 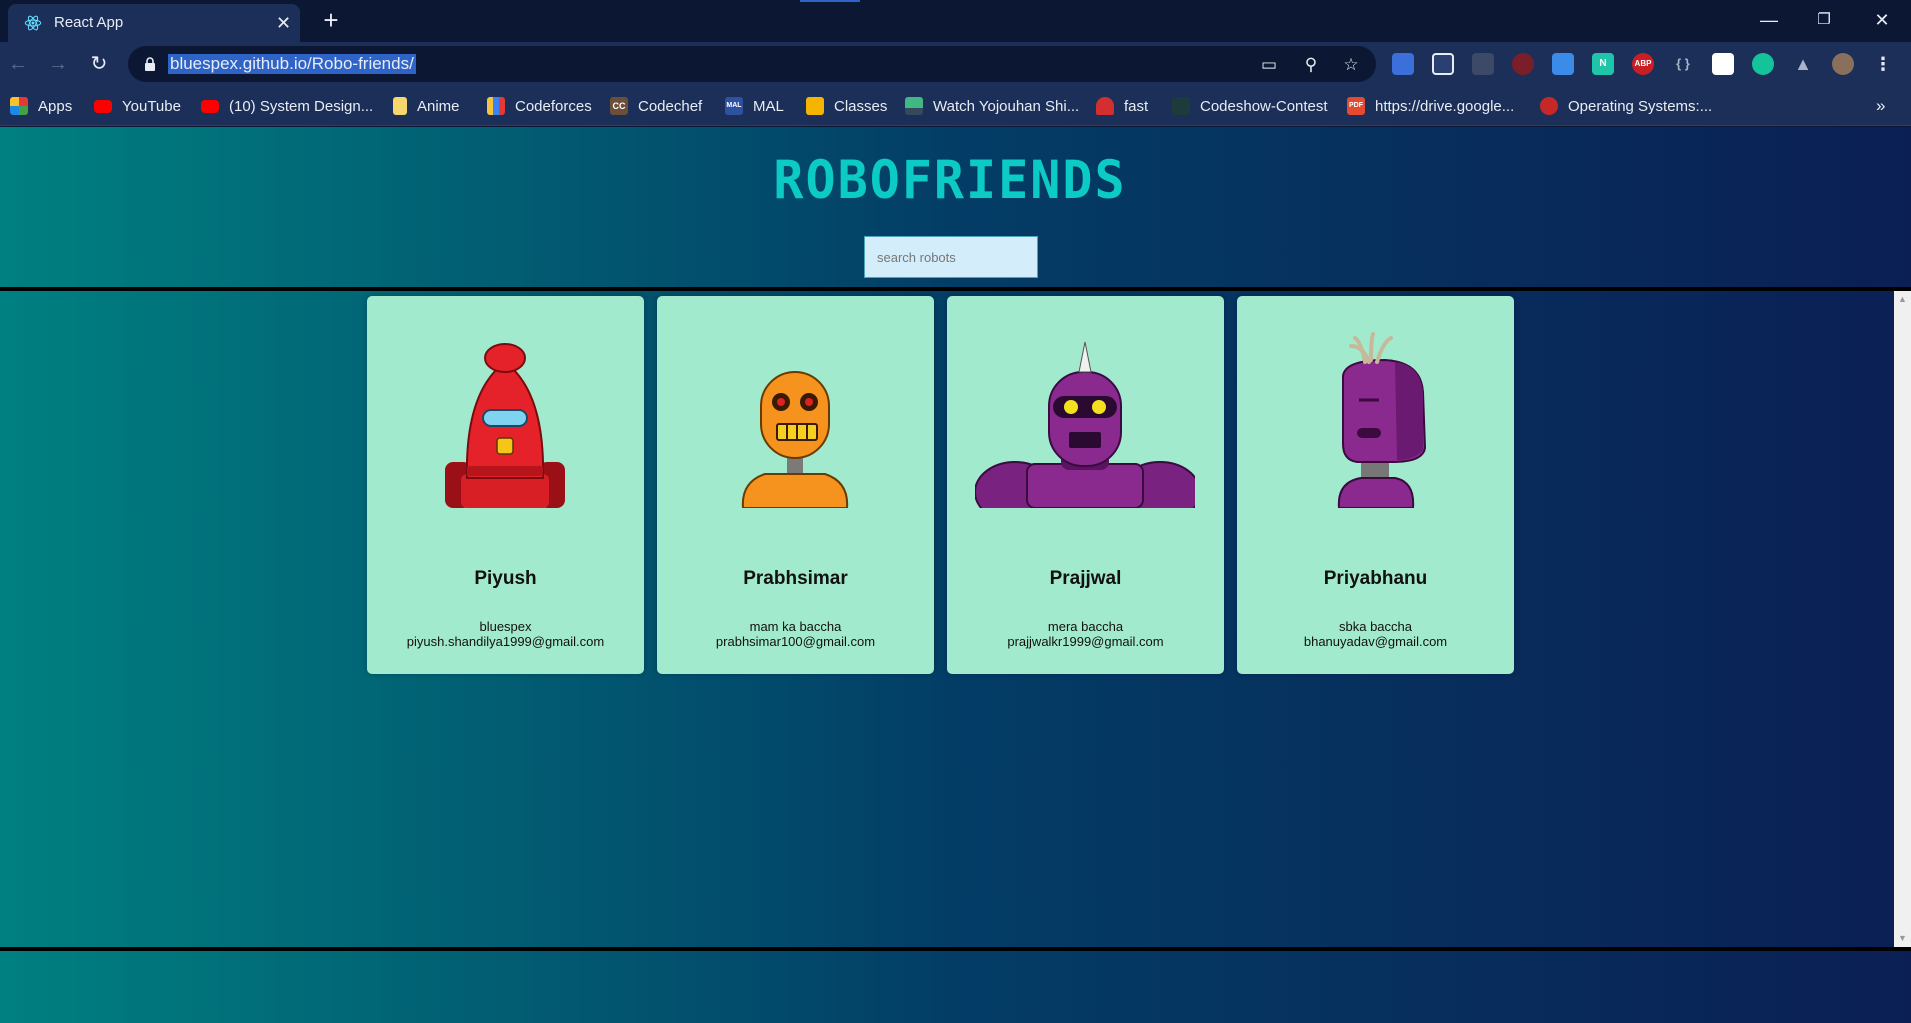 What do you see at coordinates (1085, 578) in the screenshot?
I see `robot-name: Prajjwal` at bounding box center [1085, 578].